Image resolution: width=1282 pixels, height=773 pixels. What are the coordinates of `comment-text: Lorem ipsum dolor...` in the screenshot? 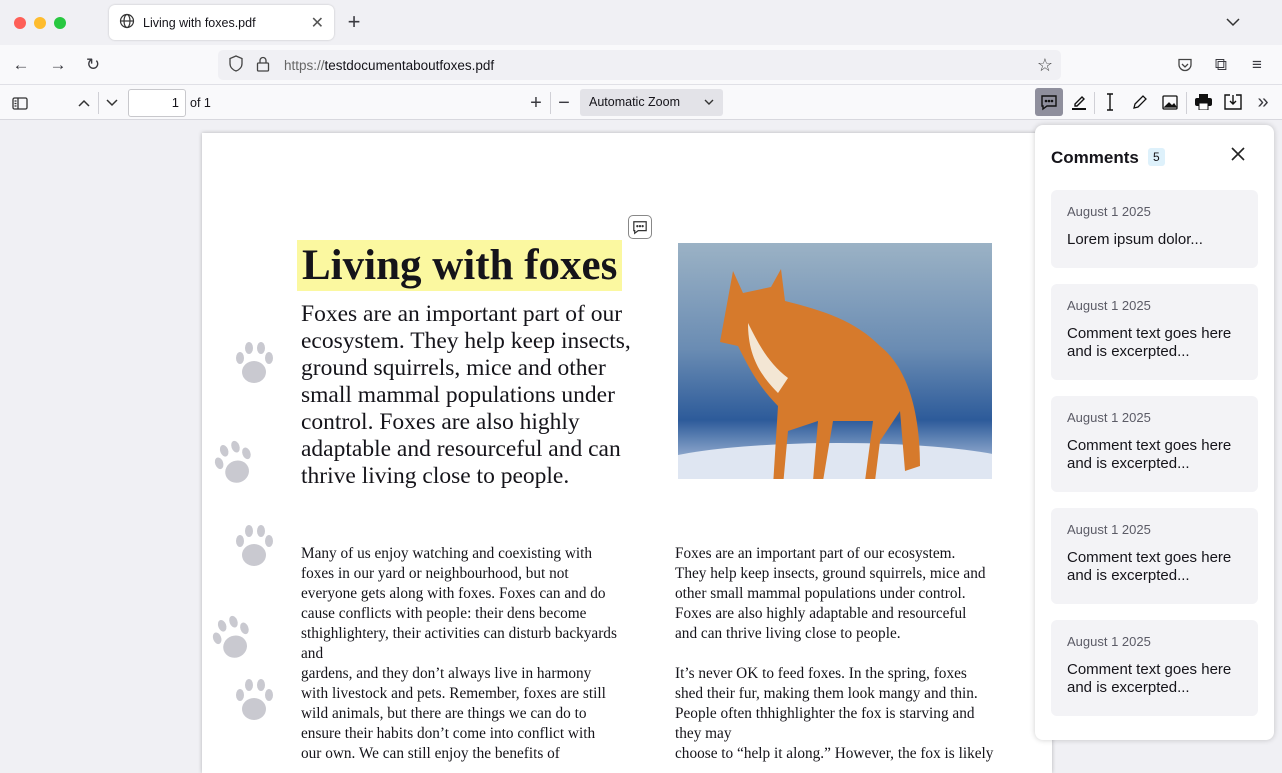 It's located at (1135, 239).